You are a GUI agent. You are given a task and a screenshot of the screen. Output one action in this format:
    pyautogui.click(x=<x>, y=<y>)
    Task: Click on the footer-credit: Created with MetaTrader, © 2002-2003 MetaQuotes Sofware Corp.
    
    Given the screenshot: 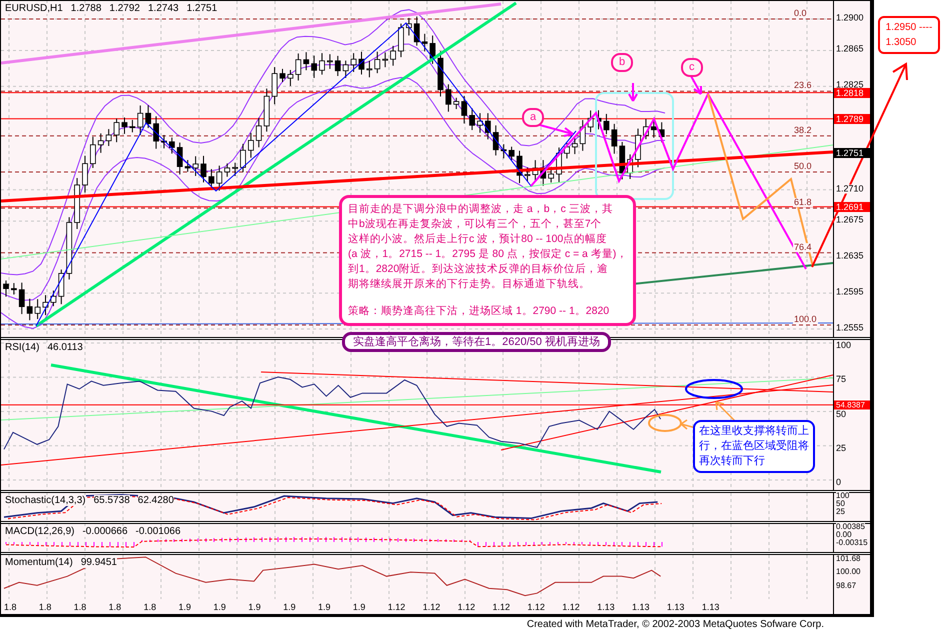 What is the action you would take?
    pyautogui.click(x=675, y=625)
    